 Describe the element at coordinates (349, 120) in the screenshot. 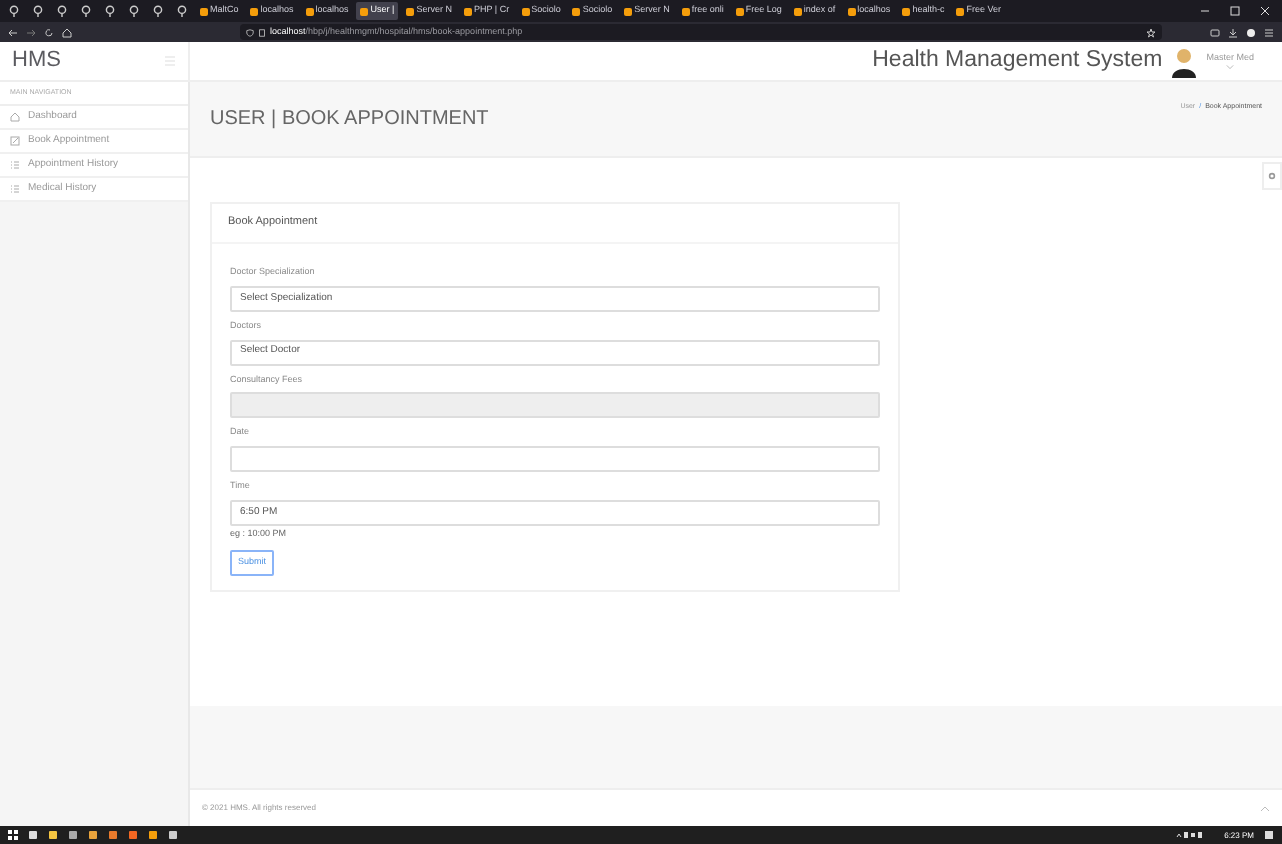

I see `page-title: USER | BOOK APPOINTMENT` at that location.